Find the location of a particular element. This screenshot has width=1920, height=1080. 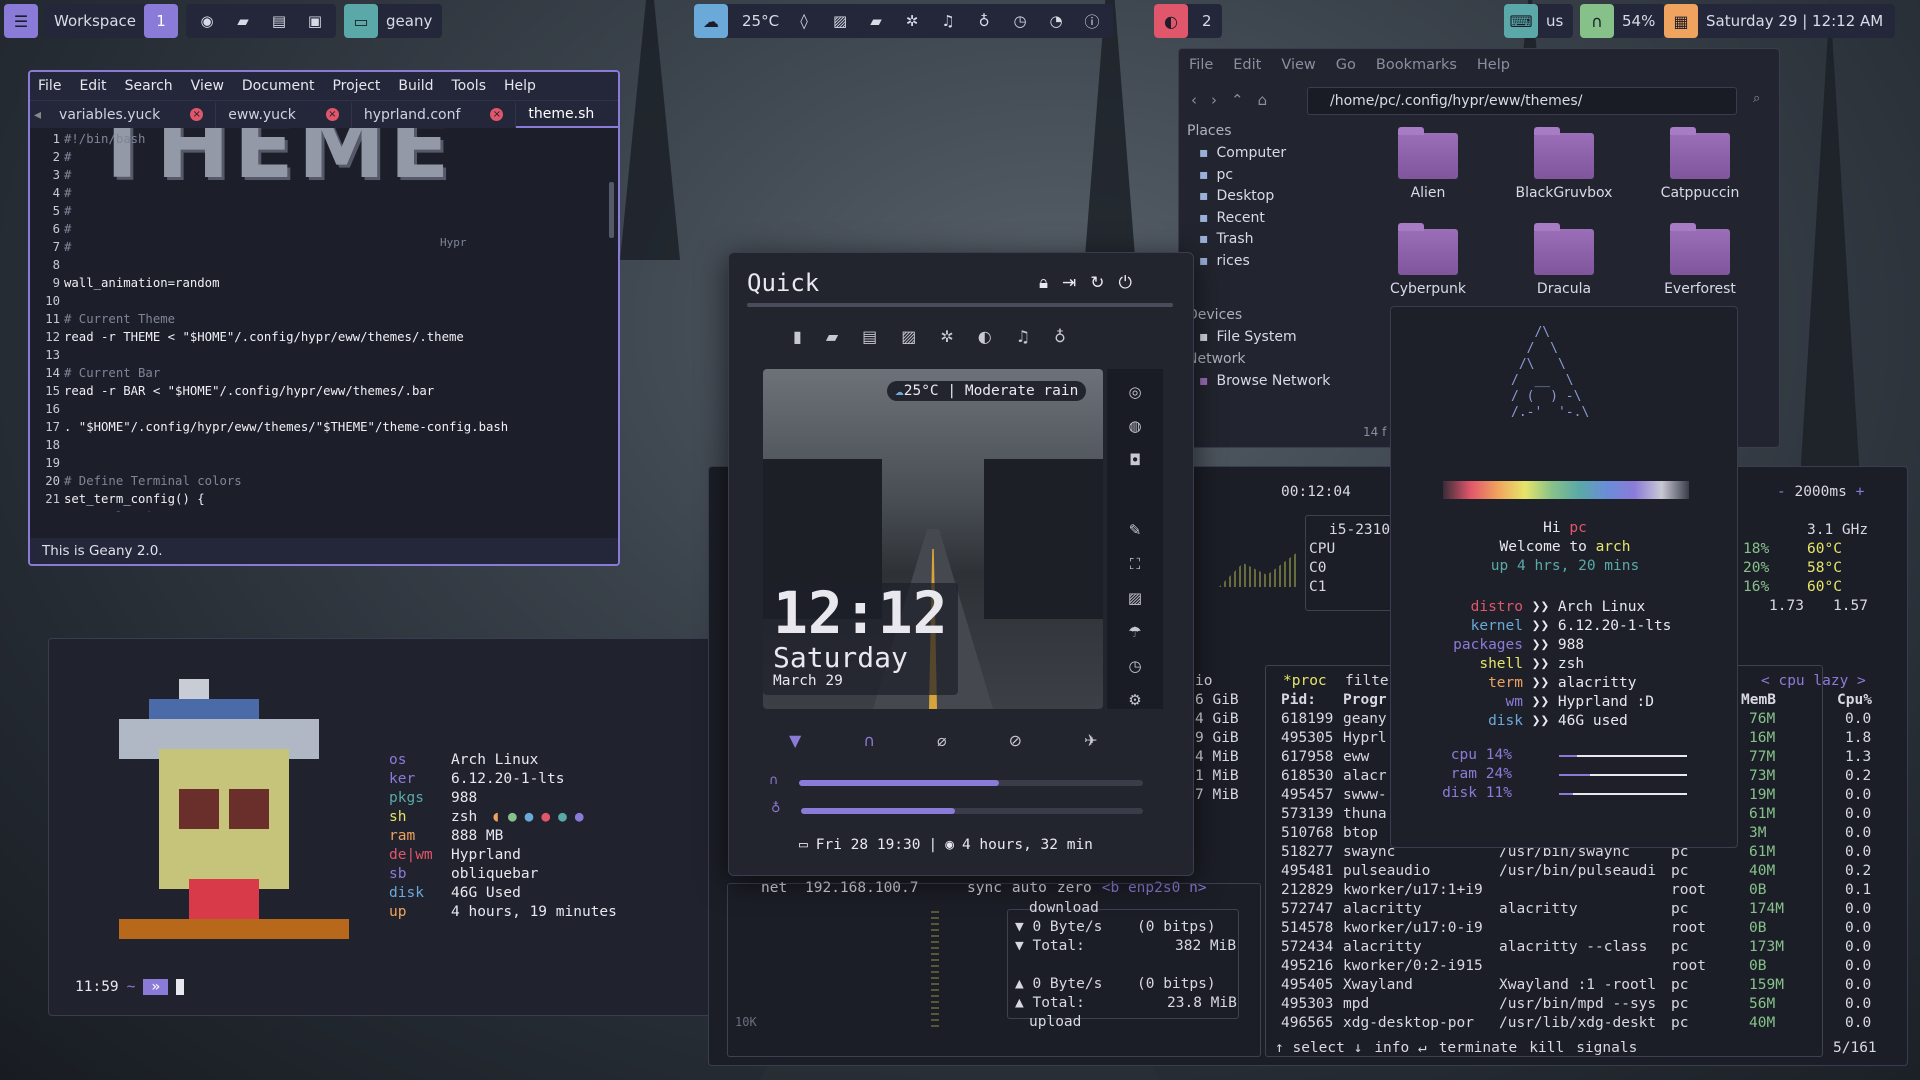

reboot-icon: ↻ is located at coordinates (1097, 283).